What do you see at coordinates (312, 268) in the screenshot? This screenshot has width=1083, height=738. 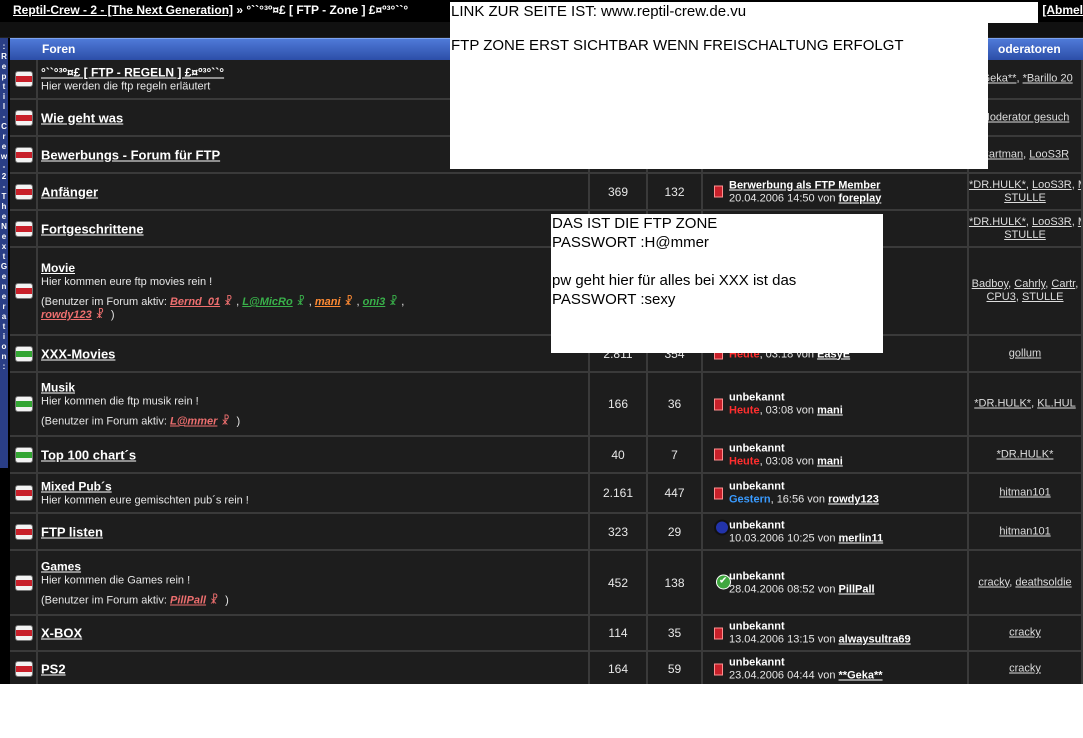 I see `forum-title-link: Movie` at bounding box center [312, 268].